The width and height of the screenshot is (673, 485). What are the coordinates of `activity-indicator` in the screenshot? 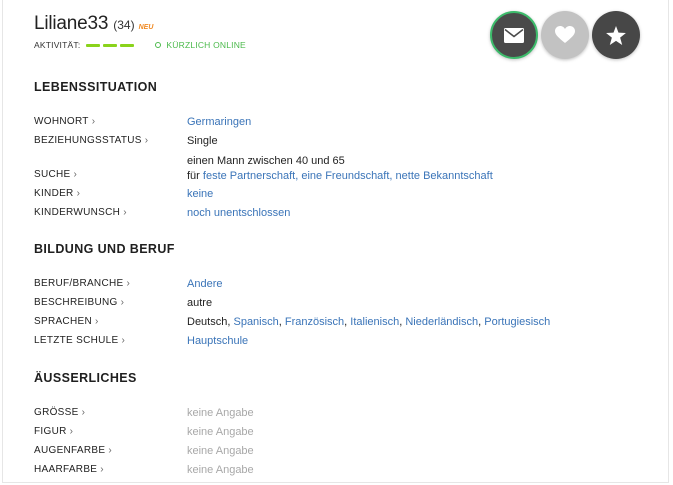 It's located at (111, 45).